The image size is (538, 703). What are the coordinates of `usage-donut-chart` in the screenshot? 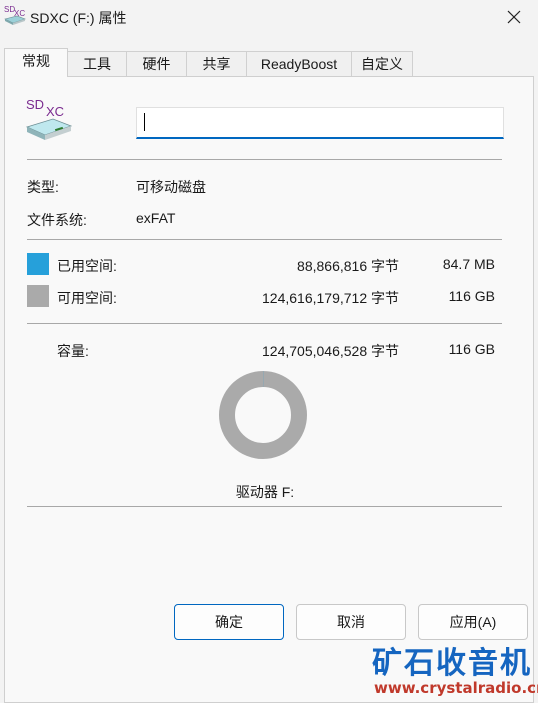 It's located at (263, 415).